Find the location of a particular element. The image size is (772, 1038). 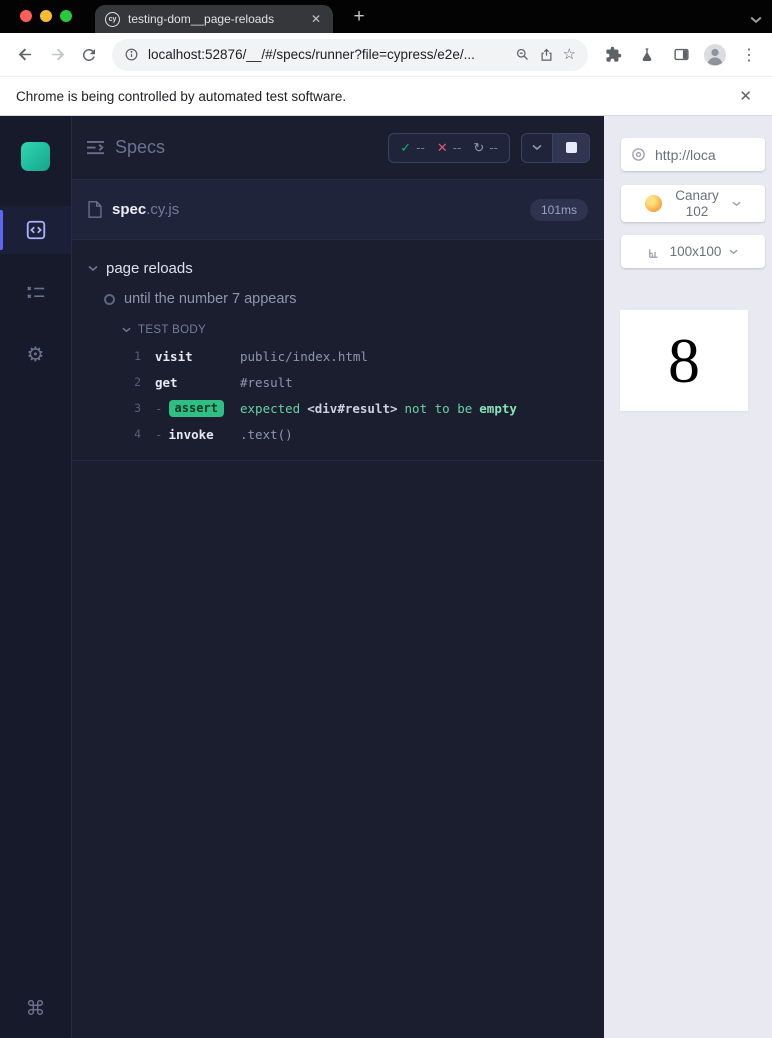

app-under-test-frame: 8 is located at coordinates (684, 360).